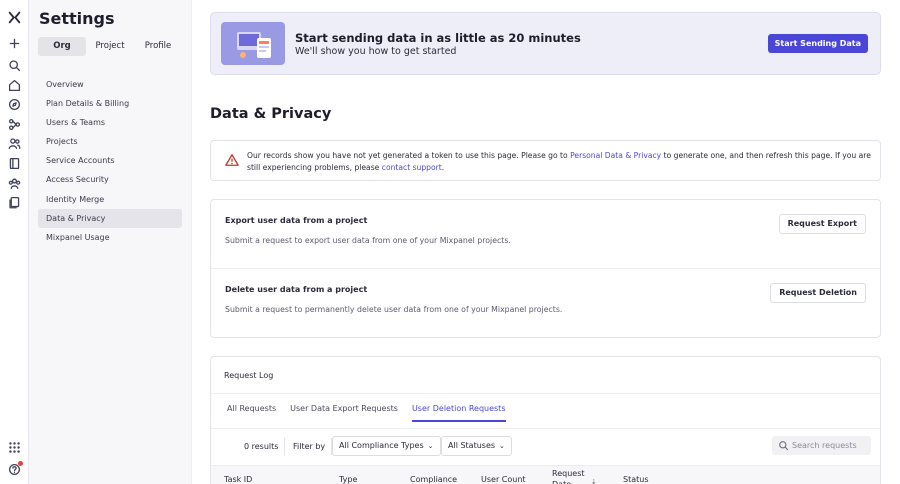  I want to click on sidebar-item-mixpanel-usage: Mixpanel Usage, so click(110, 237).